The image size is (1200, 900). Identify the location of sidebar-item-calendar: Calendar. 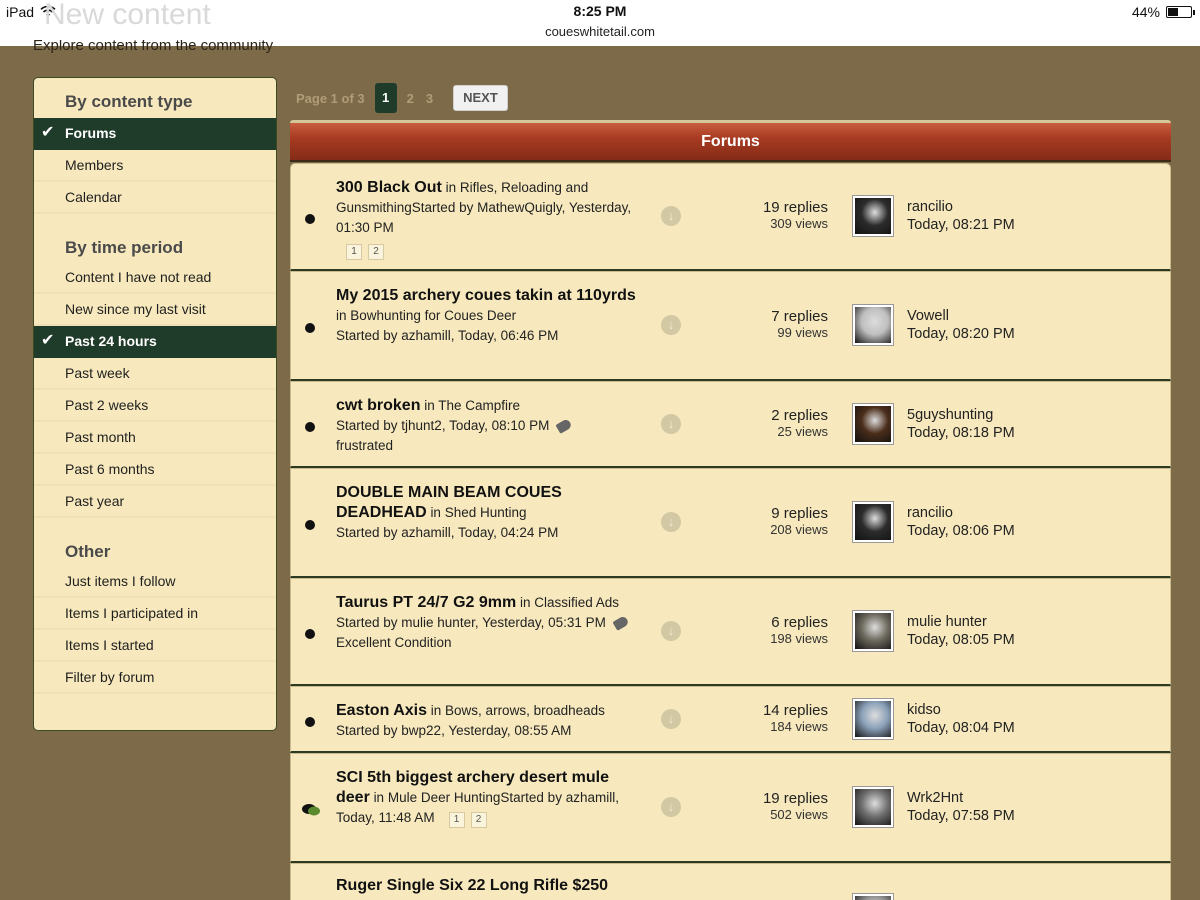
(155, 198).